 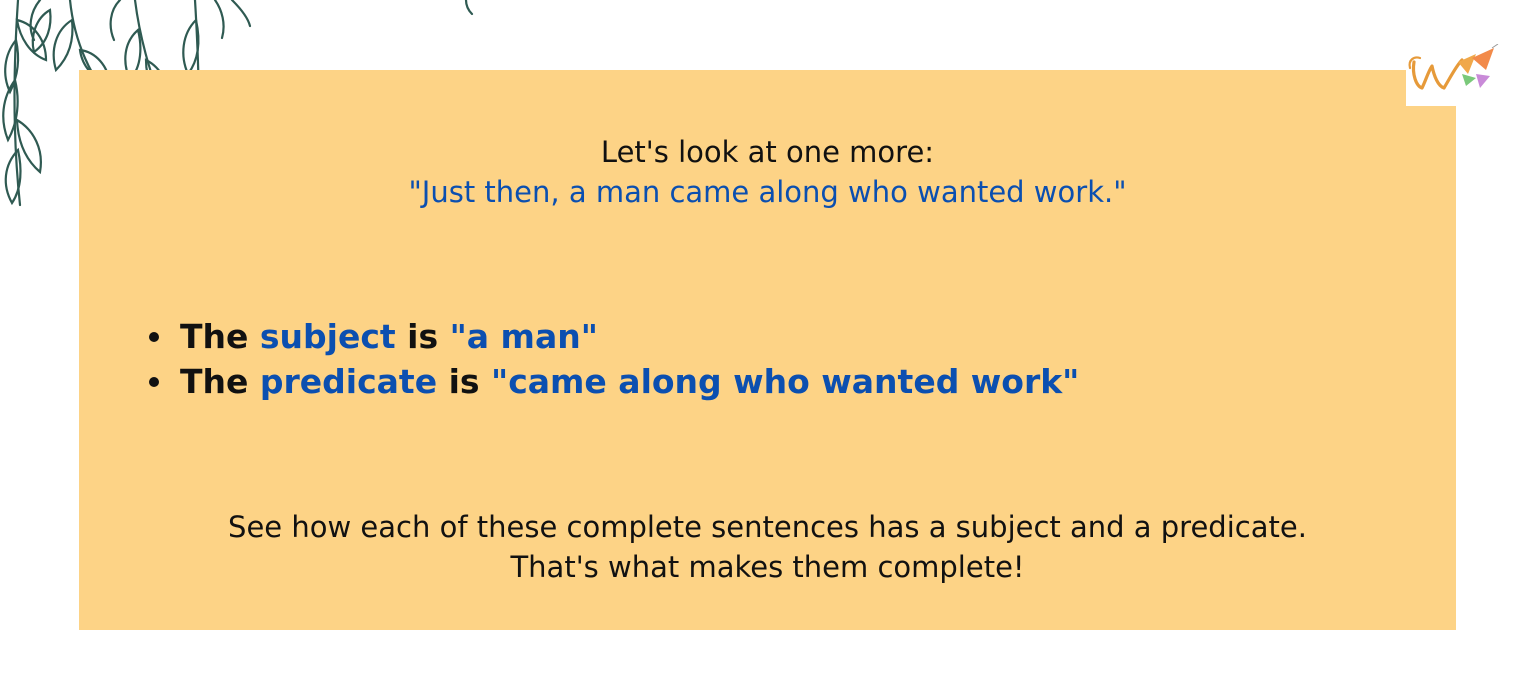 What do you see at coordinates (327, 336) in the screenshot?
I see `term-subject: subject` at bounding box center [327, 336].